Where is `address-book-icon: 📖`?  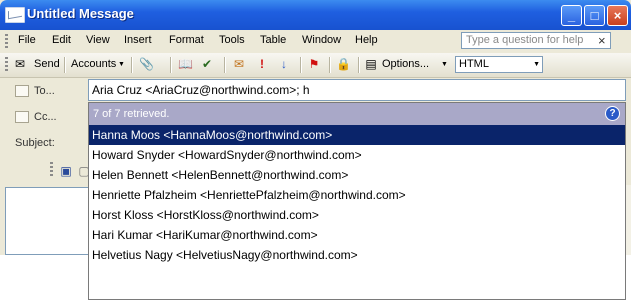 address-book-icon: 📖 is located at coordinates (185, 64).